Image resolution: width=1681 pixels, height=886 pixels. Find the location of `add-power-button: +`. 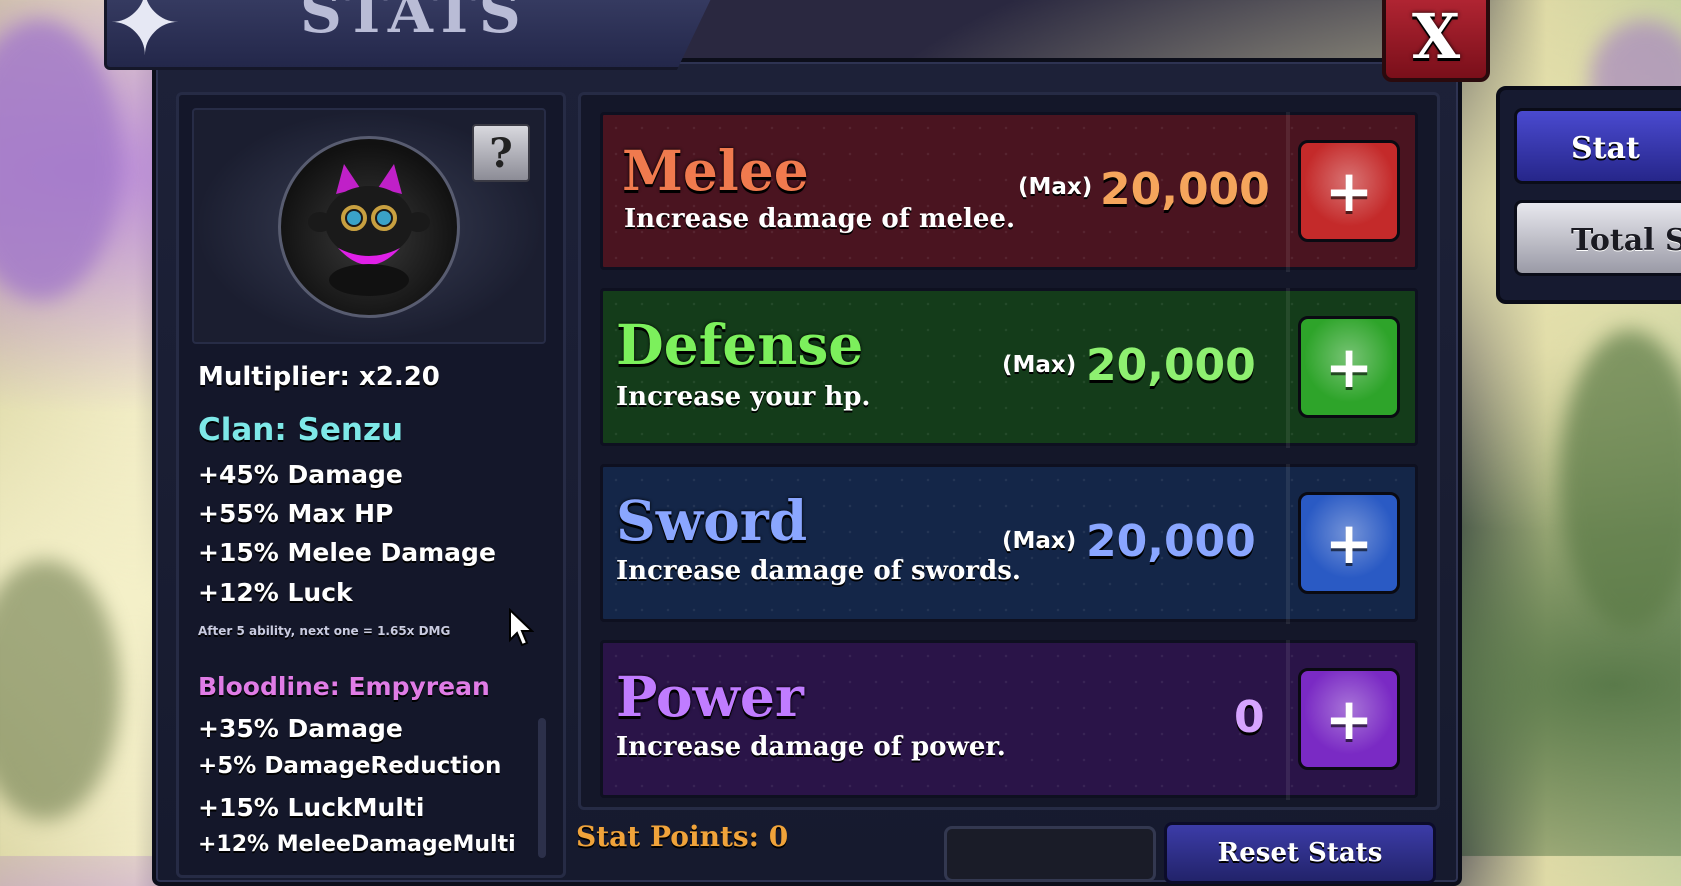

add-power-button: + is located at coordinates (1349, 719).